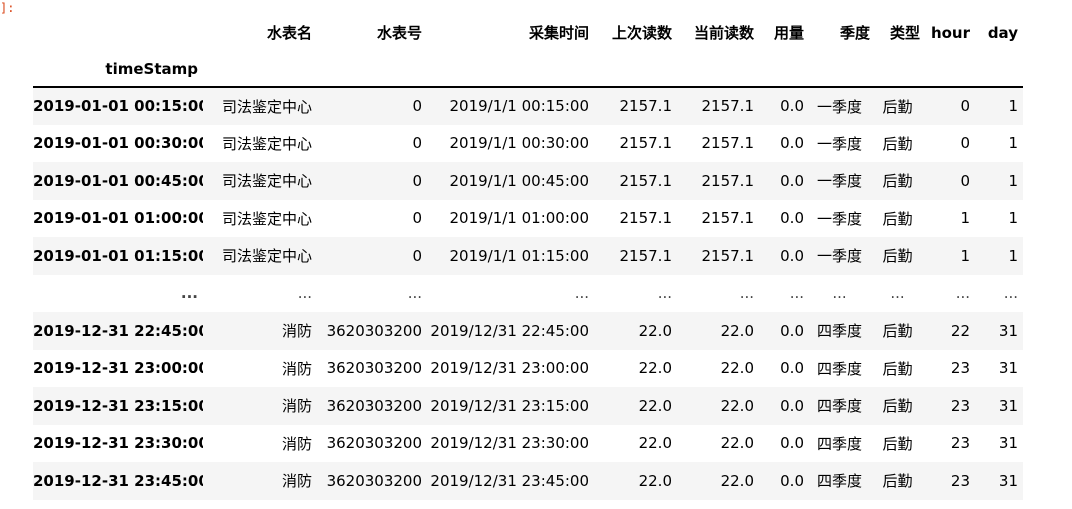  What do you see at coordinates (399, 33) in the screenshot?
I see `column-header: 水表号` at bounding box center [399, 33].